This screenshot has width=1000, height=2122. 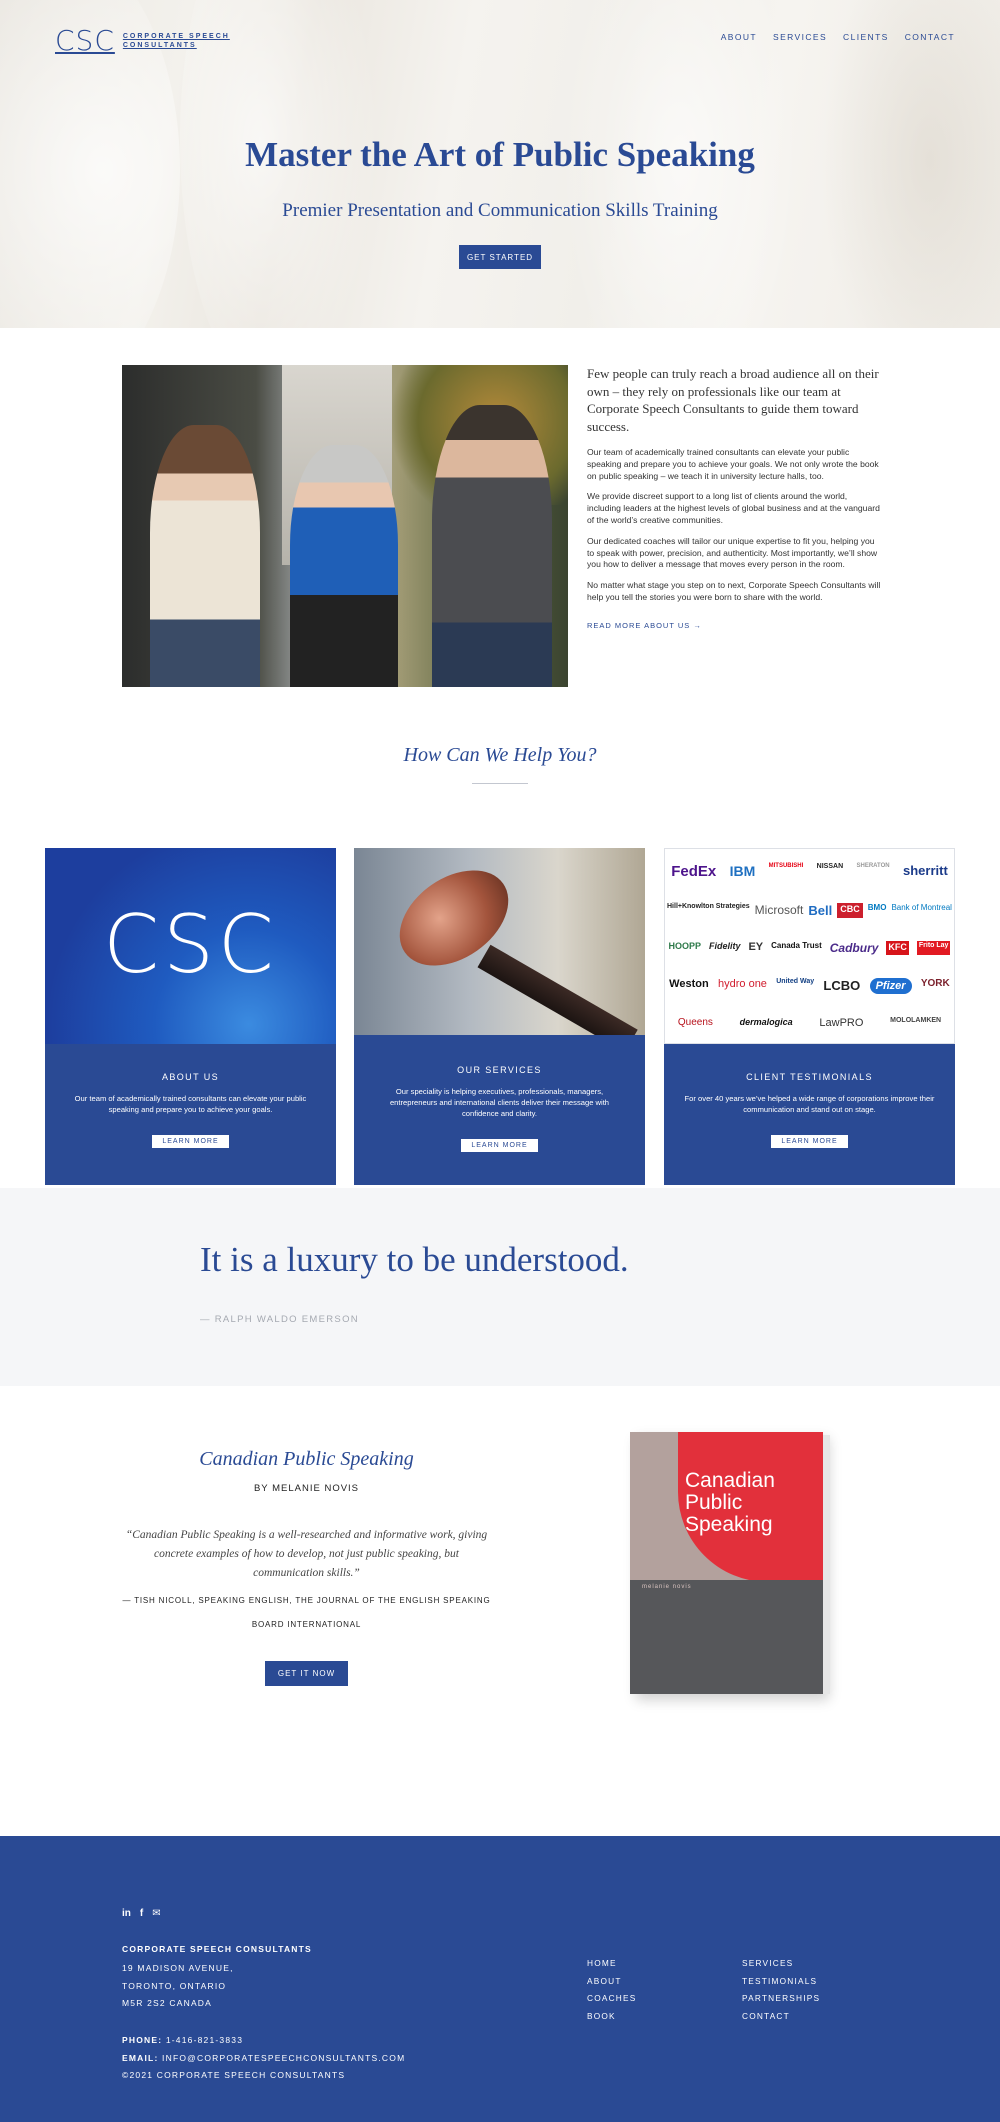 I want to click on phone-row: PHONE: 1-416-821-3833, so click(x=263, y=2041).